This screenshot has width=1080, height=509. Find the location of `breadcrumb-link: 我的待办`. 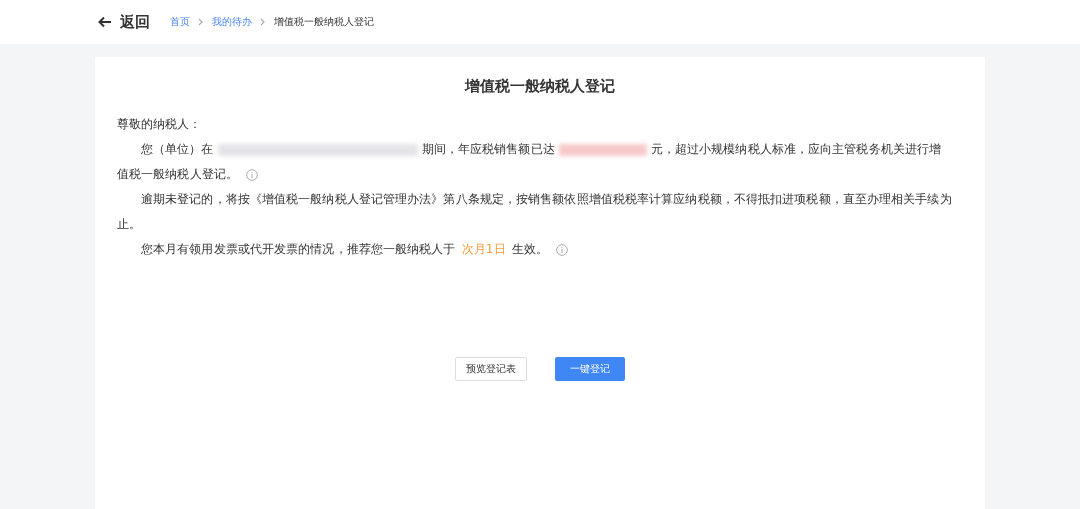

breadcrumb-link: 我的待办 is located at coordinates (232, 22).